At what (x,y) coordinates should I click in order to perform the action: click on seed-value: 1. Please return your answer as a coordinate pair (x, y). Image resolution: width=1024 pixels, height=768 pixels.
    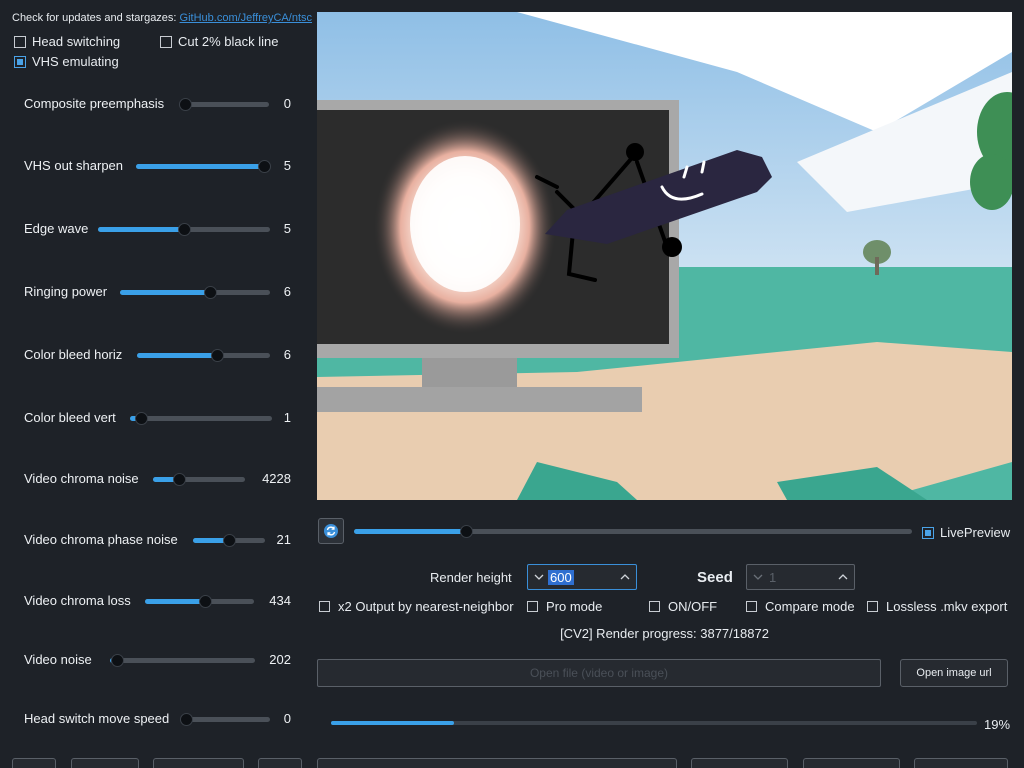
    Looking at the image, I should click on (772, 577).